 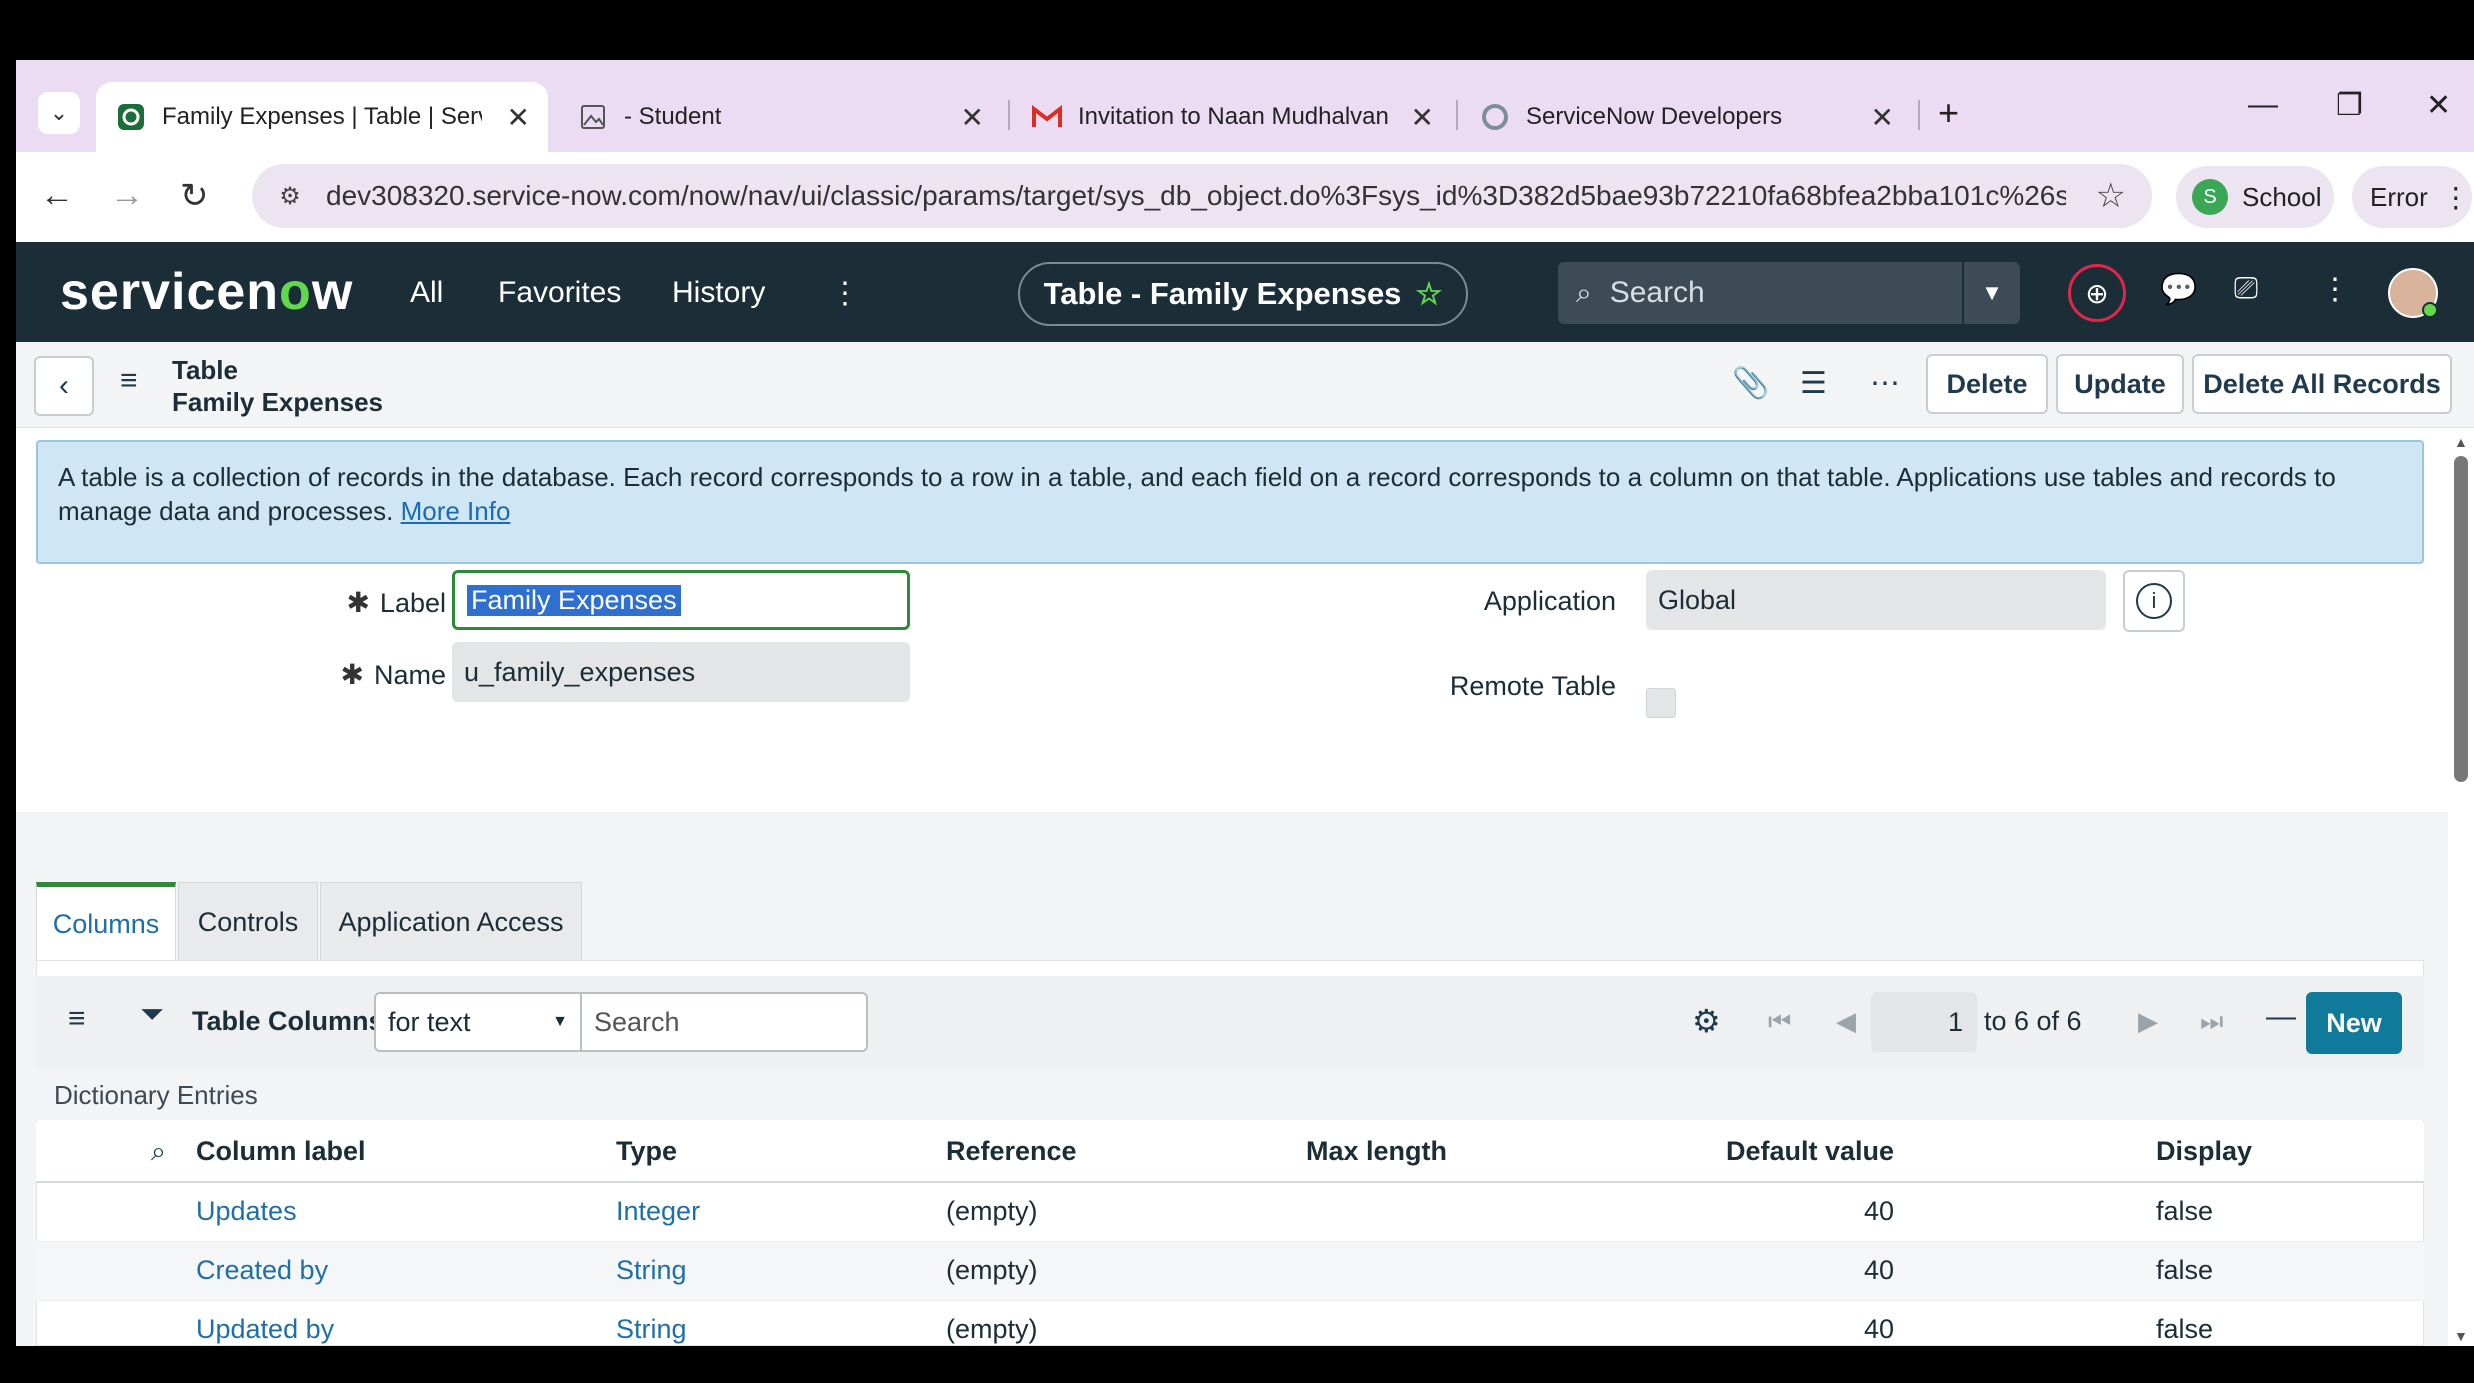 I want to click on scroll-up-icon: ▲, so click(x=2461, y=442).